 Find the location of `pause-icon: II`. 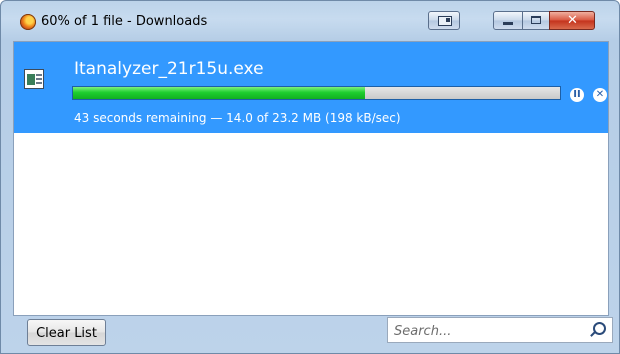

pause-icon: II is located at coordinates (577, 95).